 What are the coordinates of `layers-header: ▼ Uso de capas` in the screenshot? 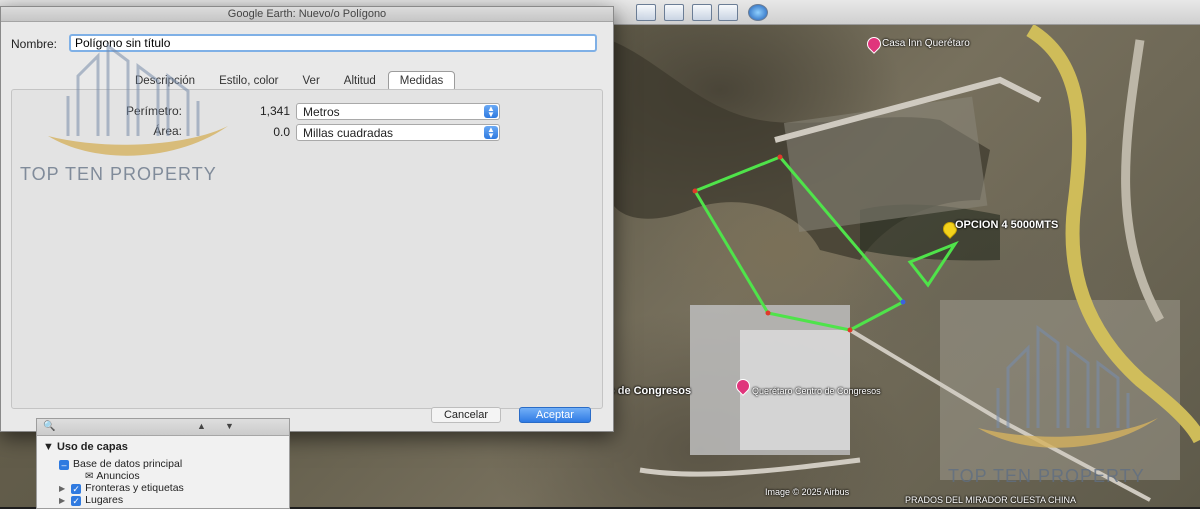 It's located at (85, 447).